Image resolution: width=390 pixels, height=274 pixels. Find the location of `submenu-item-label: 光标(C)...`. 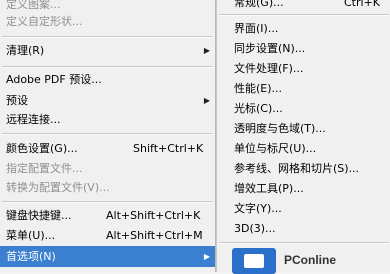

submenu-item-label: 光标(C)... is located at coordinates (258, 108).